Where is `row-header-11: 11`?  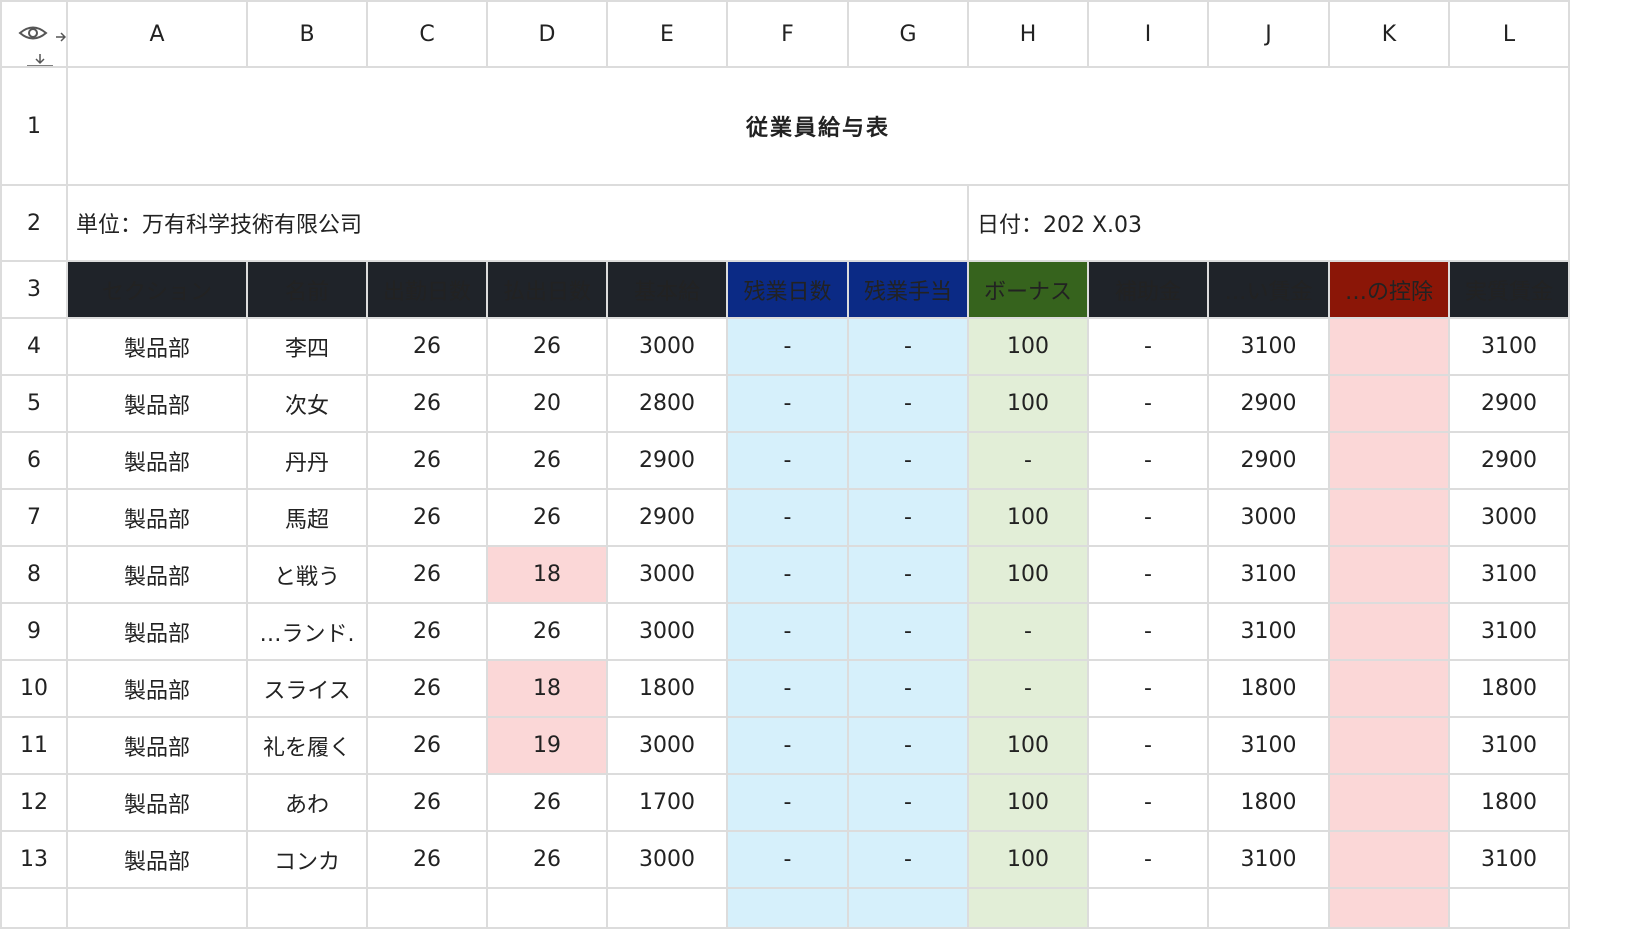 row-header-11: 11 is located at coordinates (34, 745).